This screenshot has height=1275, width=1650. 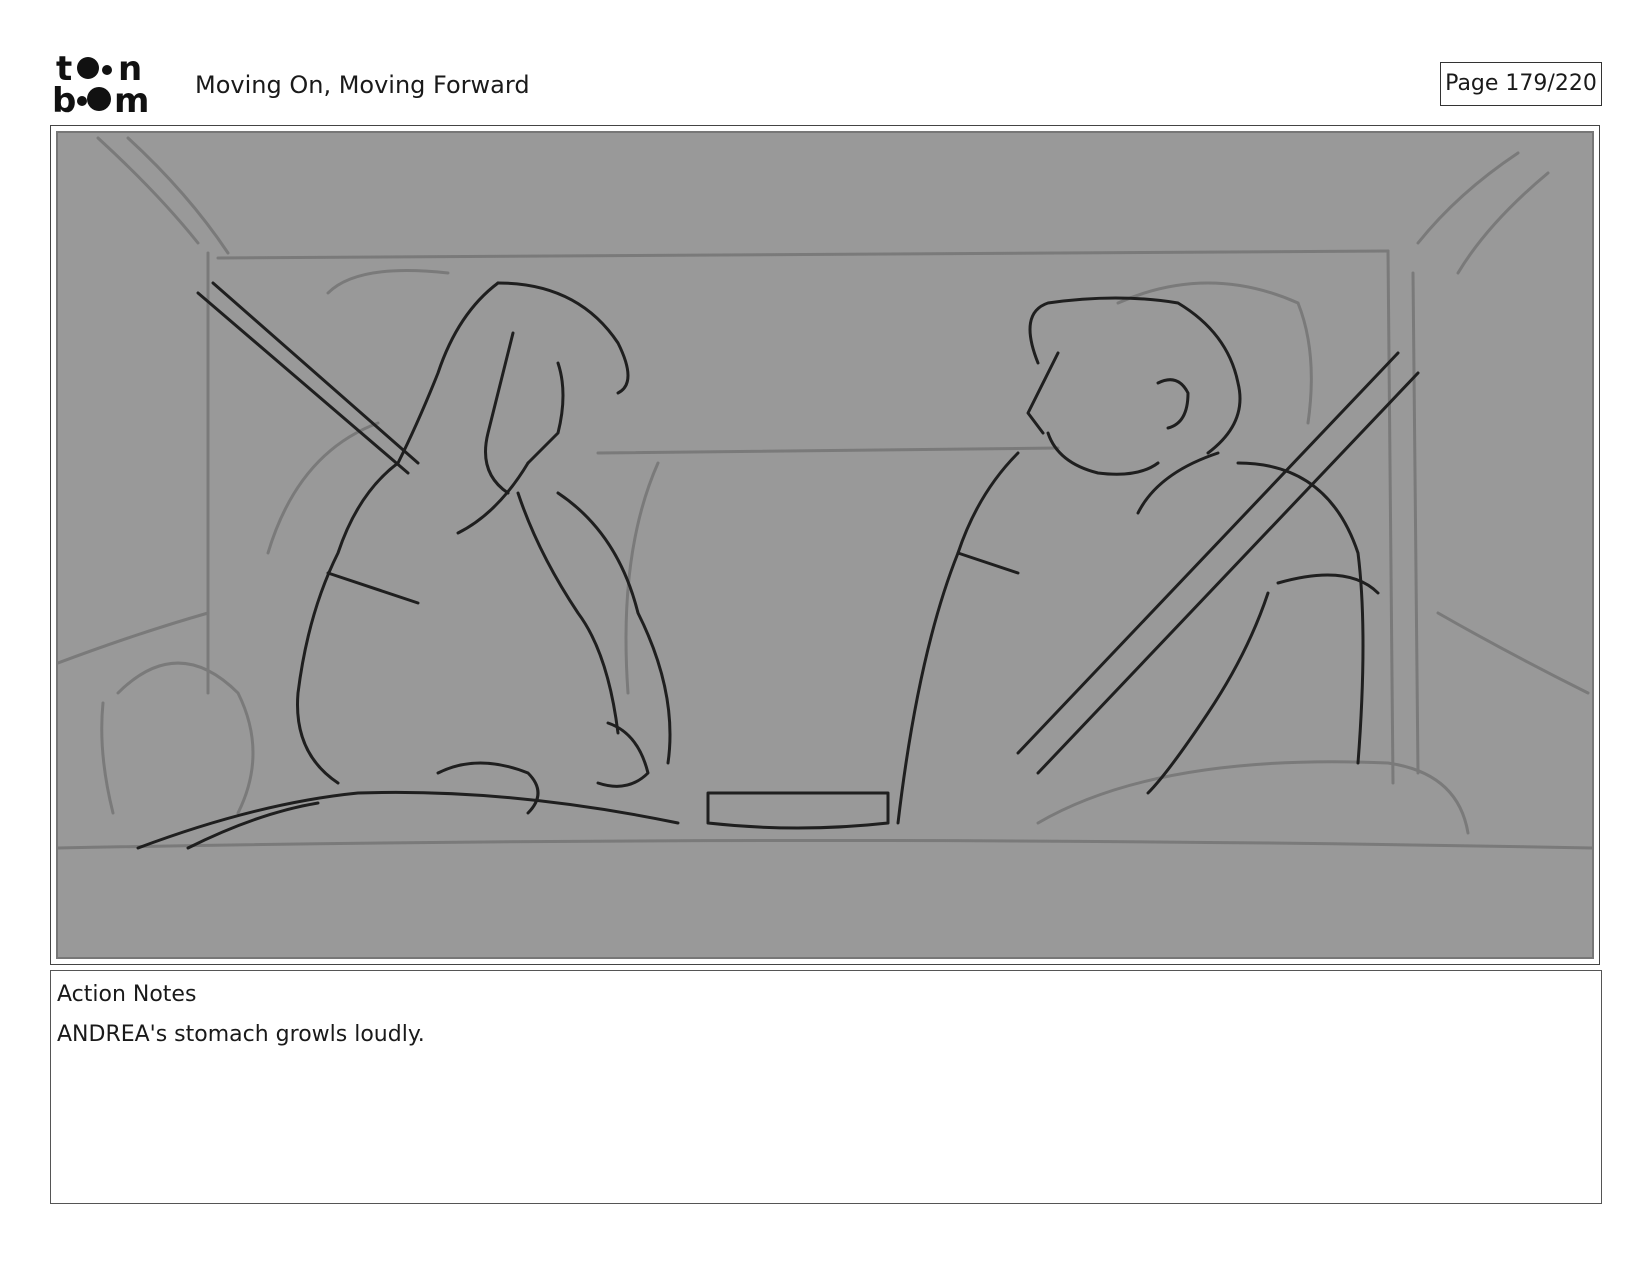 What do you see at coordinates (64, 98) in the screenshot?
I see `svg-text: b` at bounding box center [64, 98].